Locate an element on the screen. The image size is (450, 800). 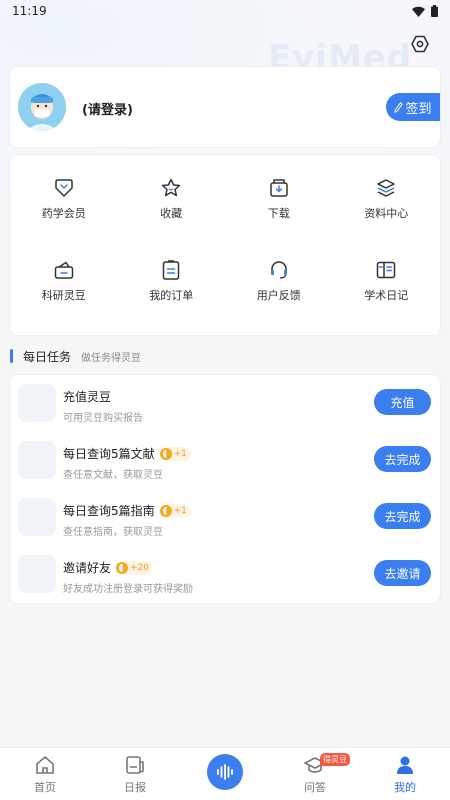
task-item-query-literature: 每日查询5篇文献 +1 查任意文献，获取灵豆 去完成 is located at coordinates (225, 460).